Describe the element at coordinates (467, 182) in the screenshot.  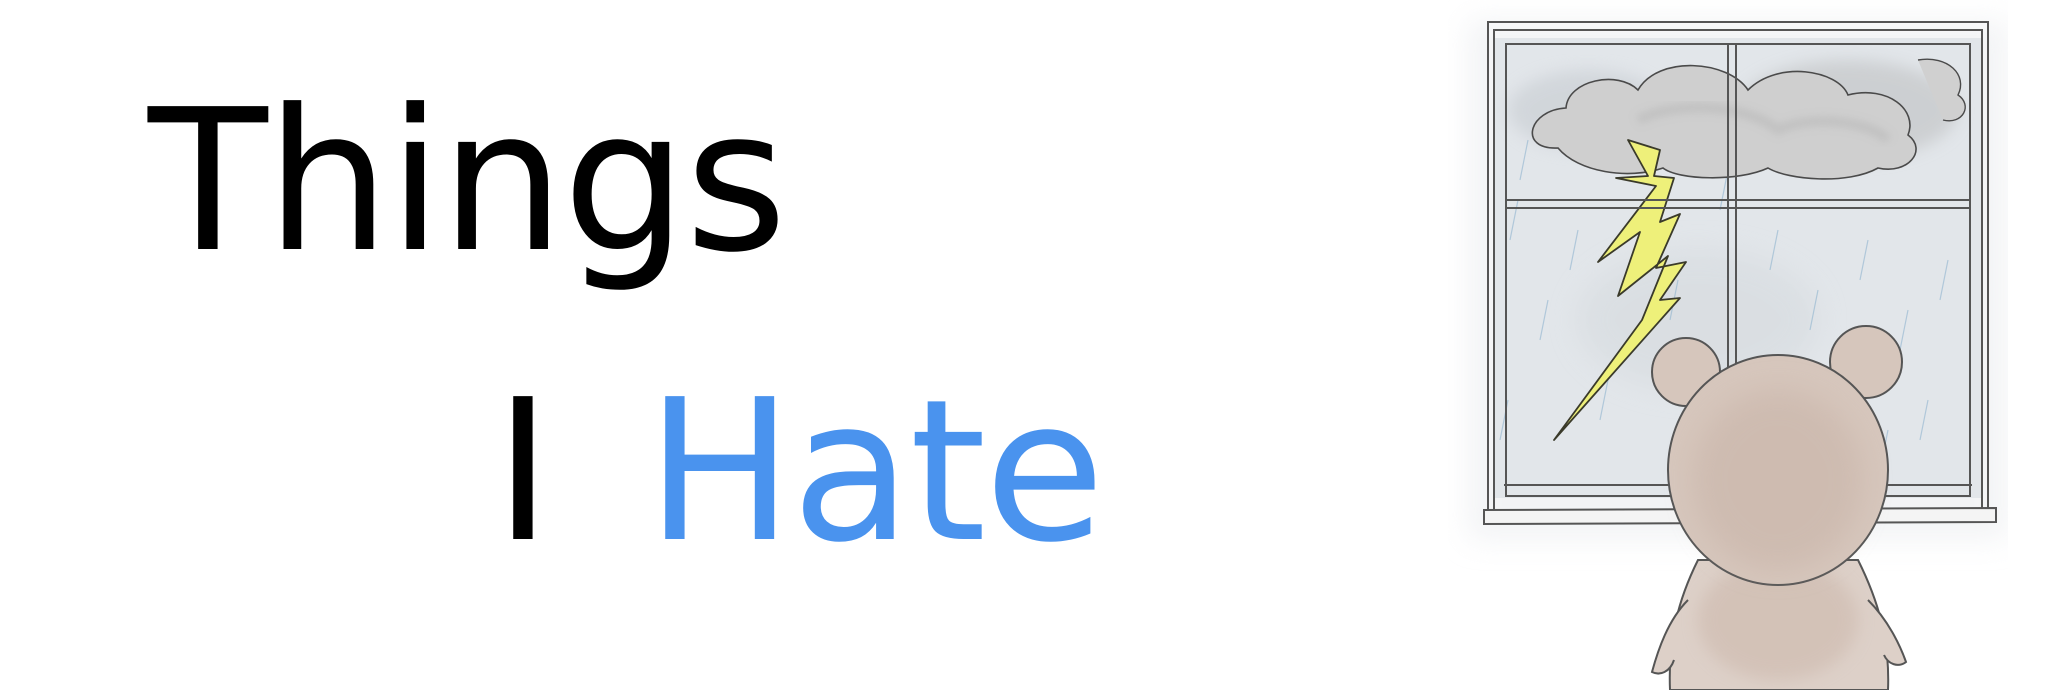
I see `title-things: Things` at that location.